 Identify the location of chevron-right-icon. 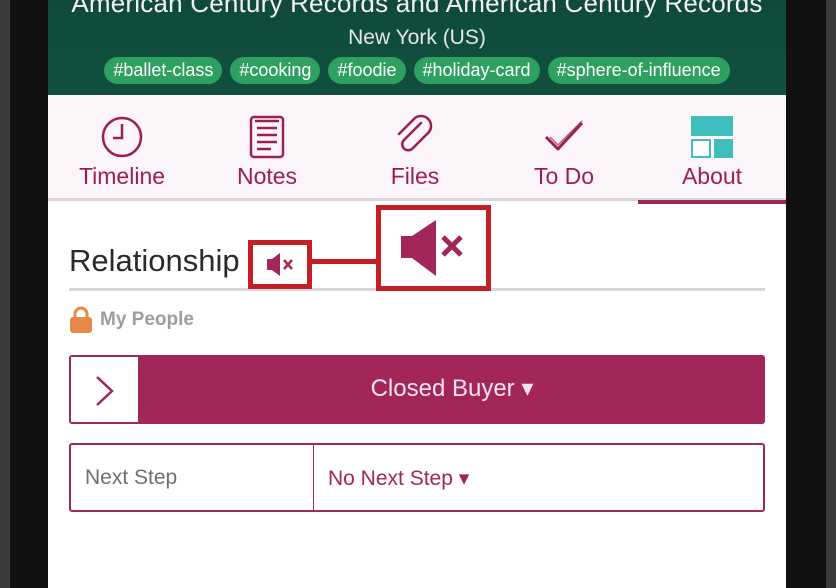
(105, 391).